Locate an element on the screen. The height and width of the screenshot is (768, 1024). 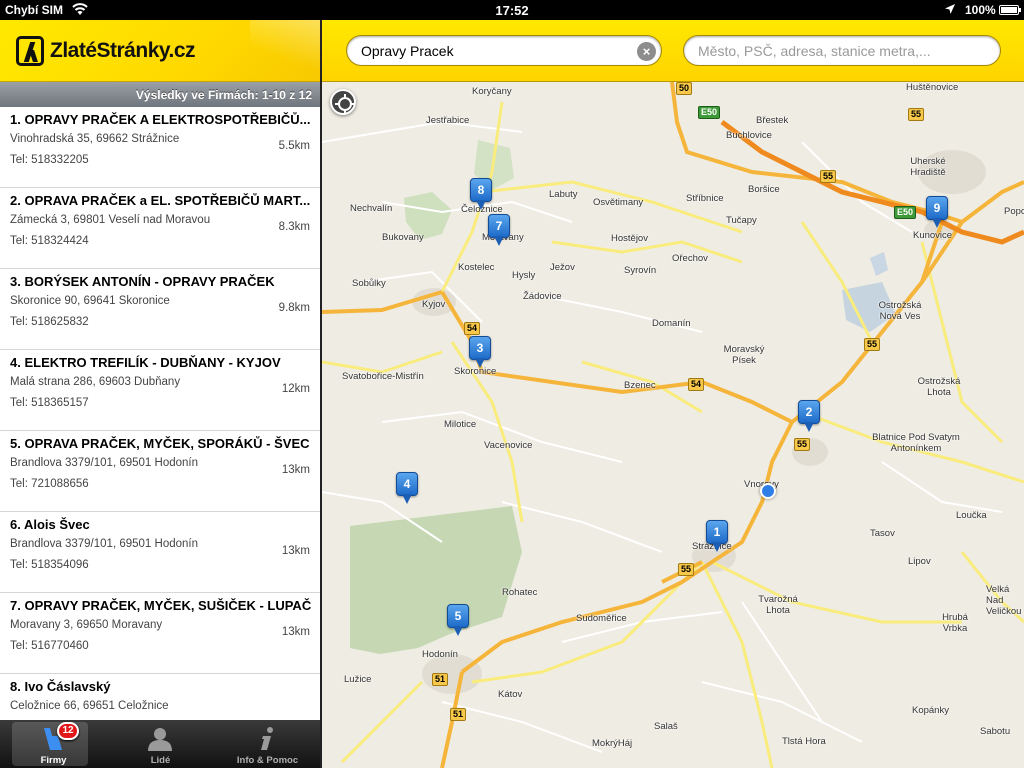
place-label: Žádovice is located at coordinates (542, 296).